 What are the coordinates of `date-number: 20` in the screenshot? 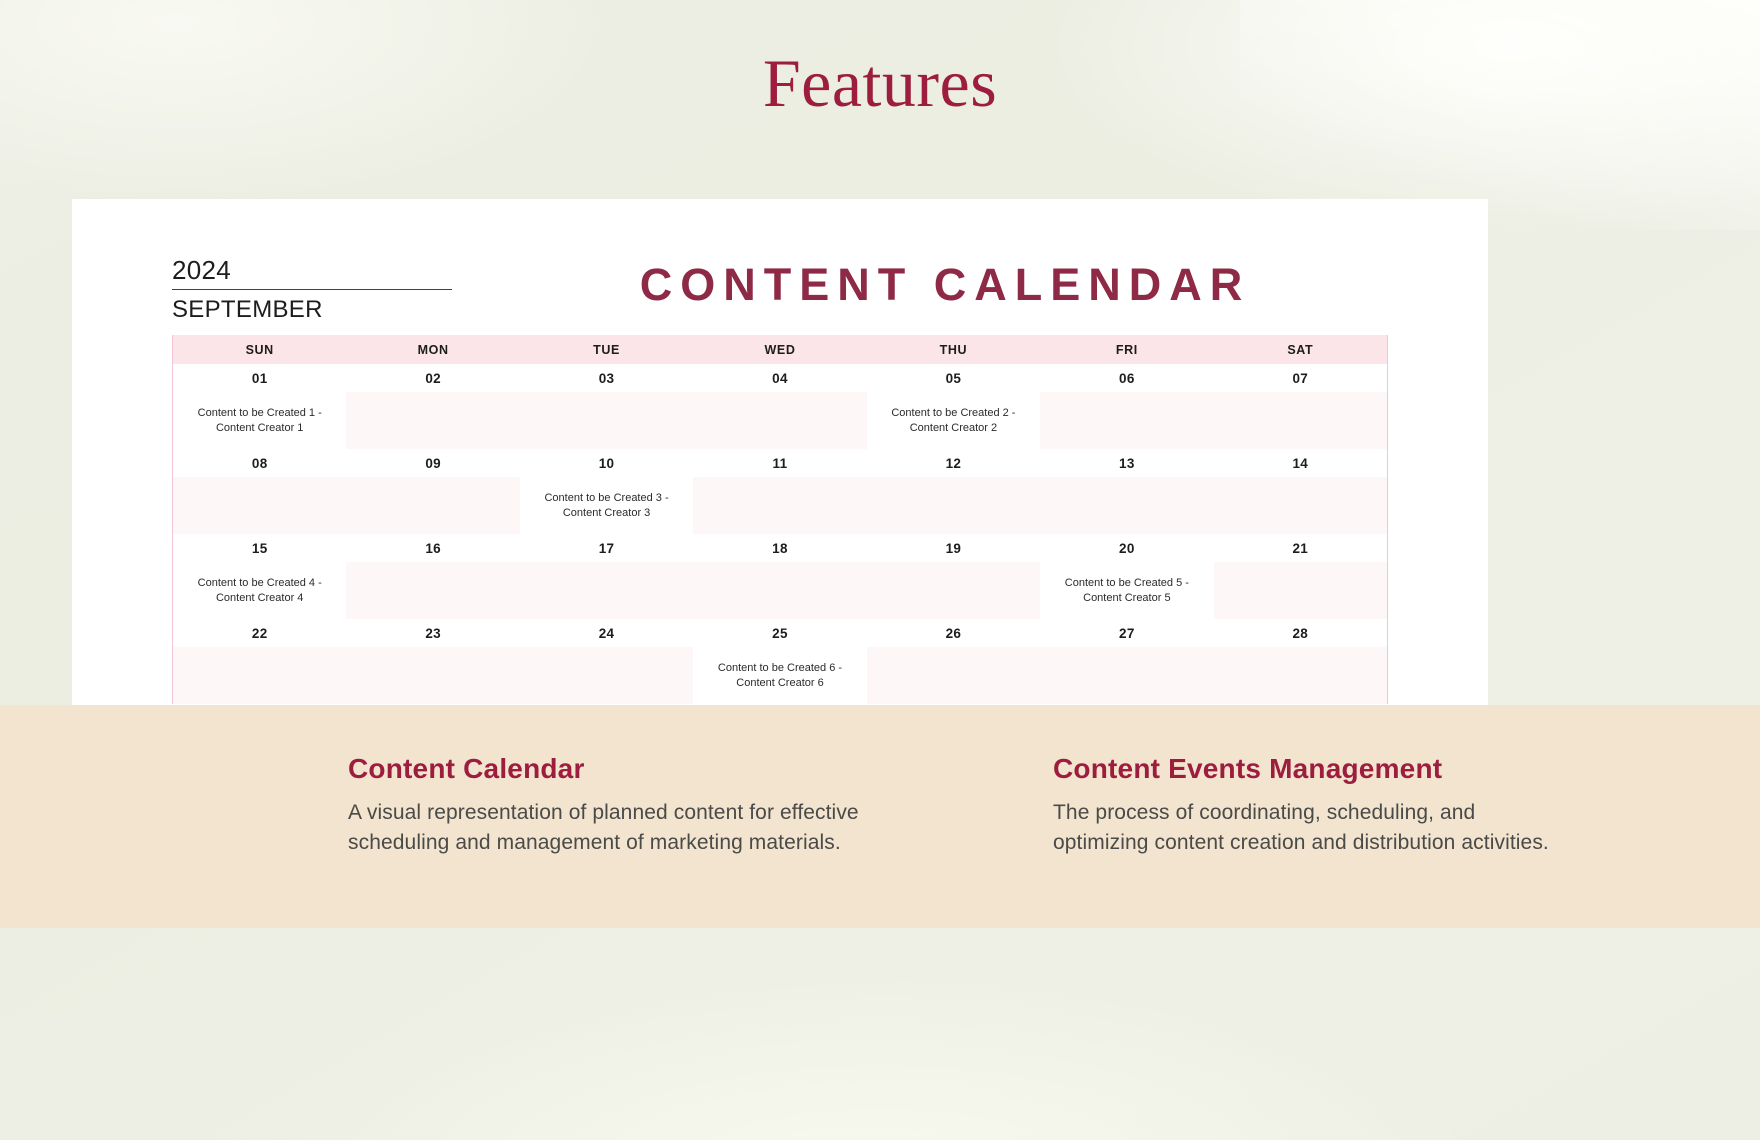 It's located at (1127, 548).